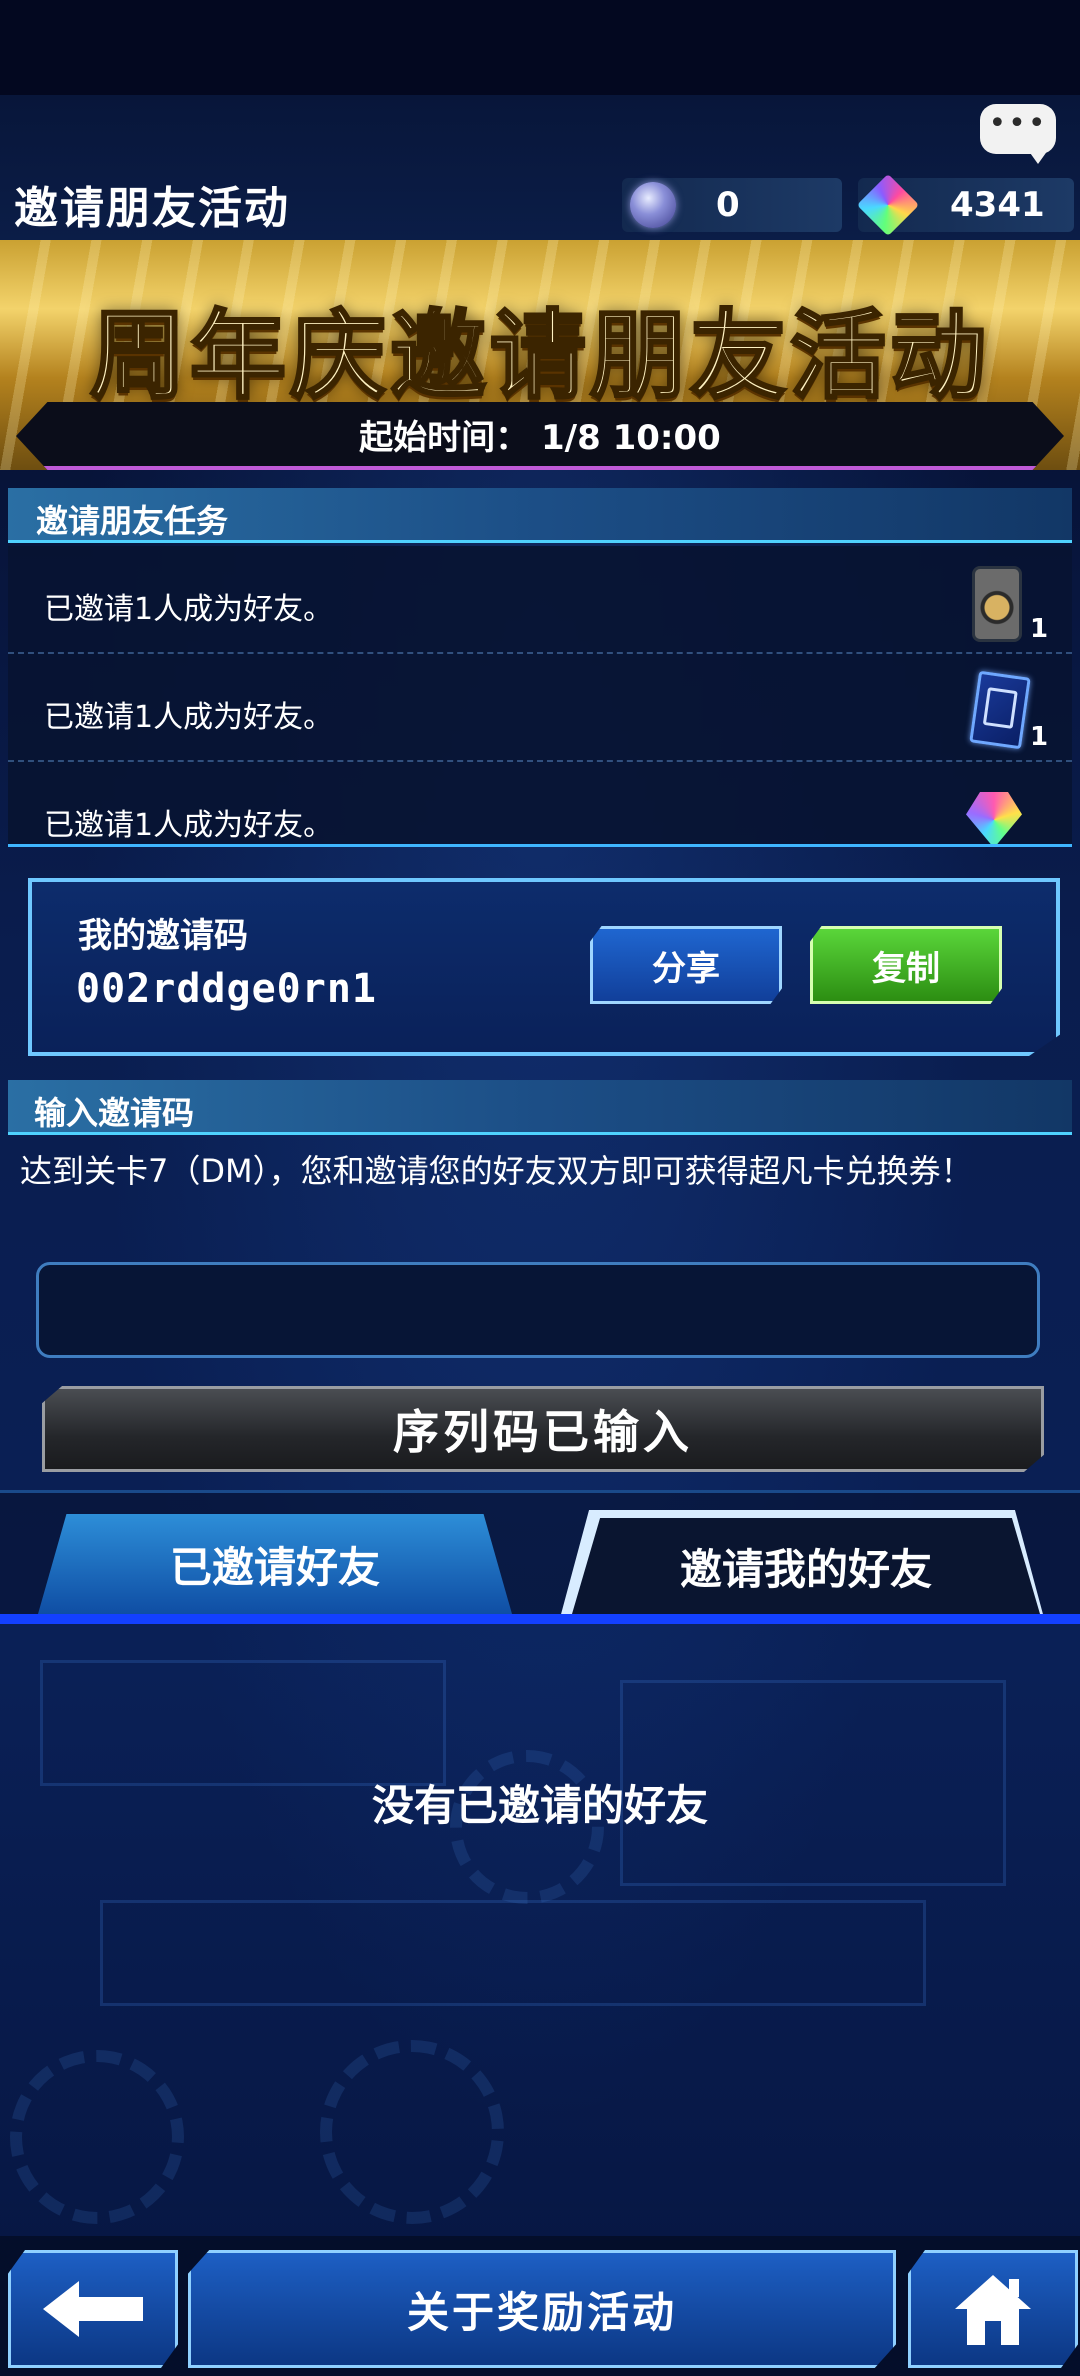 This screenshot has width=1080, height=2376. What do you see at coordinates (152, 208) in the screenshot?
I see `page-title: 邀请朋友活动` at bounding box center [152, 208].